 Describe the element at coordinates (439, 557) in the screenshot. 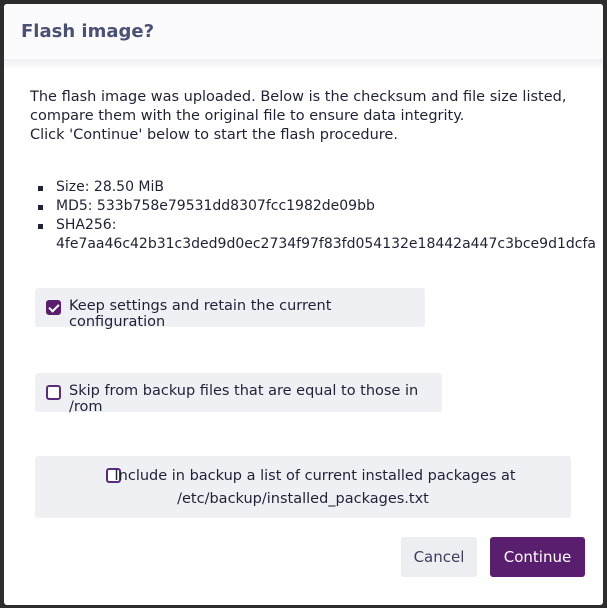

I see `cancel-button: Cancel` at that location.